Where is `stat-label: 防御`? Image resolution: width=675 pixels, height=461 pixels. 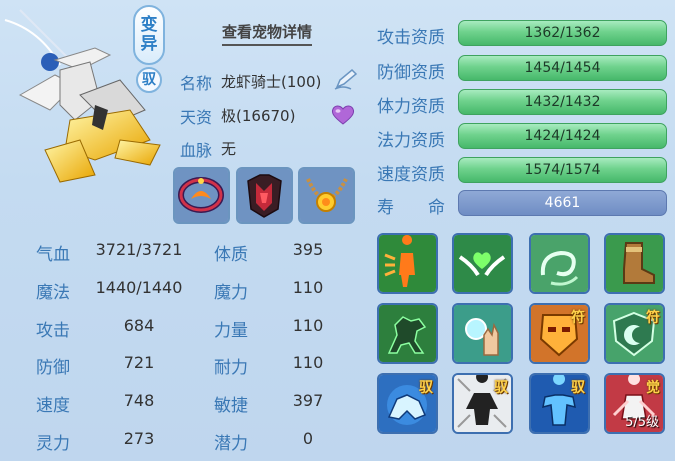 stat-label: 防御 is located at coordinates (53, 368).